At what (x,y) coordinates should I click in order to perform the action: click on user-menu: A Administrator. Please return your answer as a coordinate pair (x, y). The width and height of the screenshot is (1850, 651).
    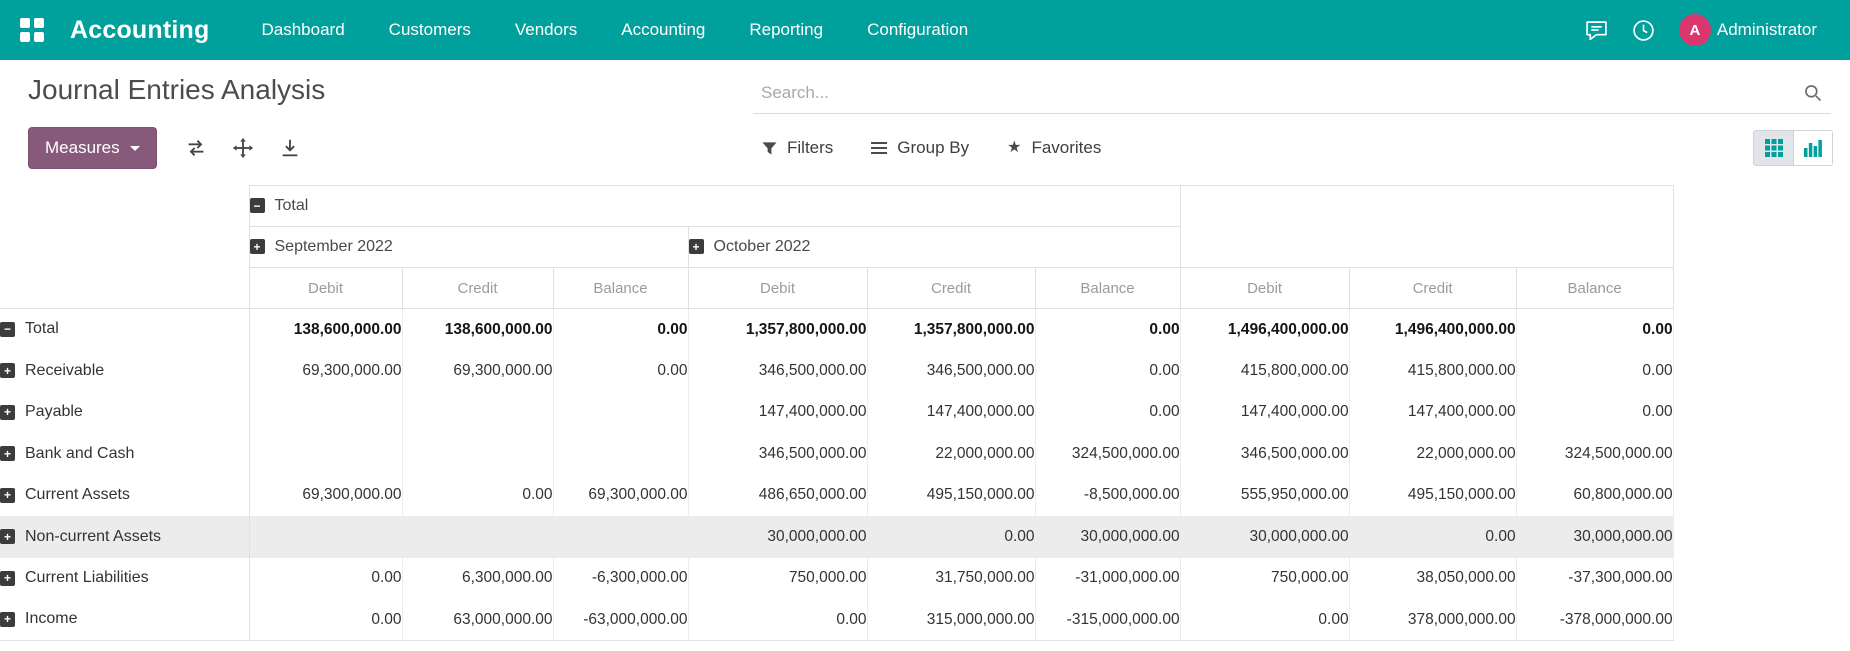
    Looking at the image, I should click on (1747, 30).